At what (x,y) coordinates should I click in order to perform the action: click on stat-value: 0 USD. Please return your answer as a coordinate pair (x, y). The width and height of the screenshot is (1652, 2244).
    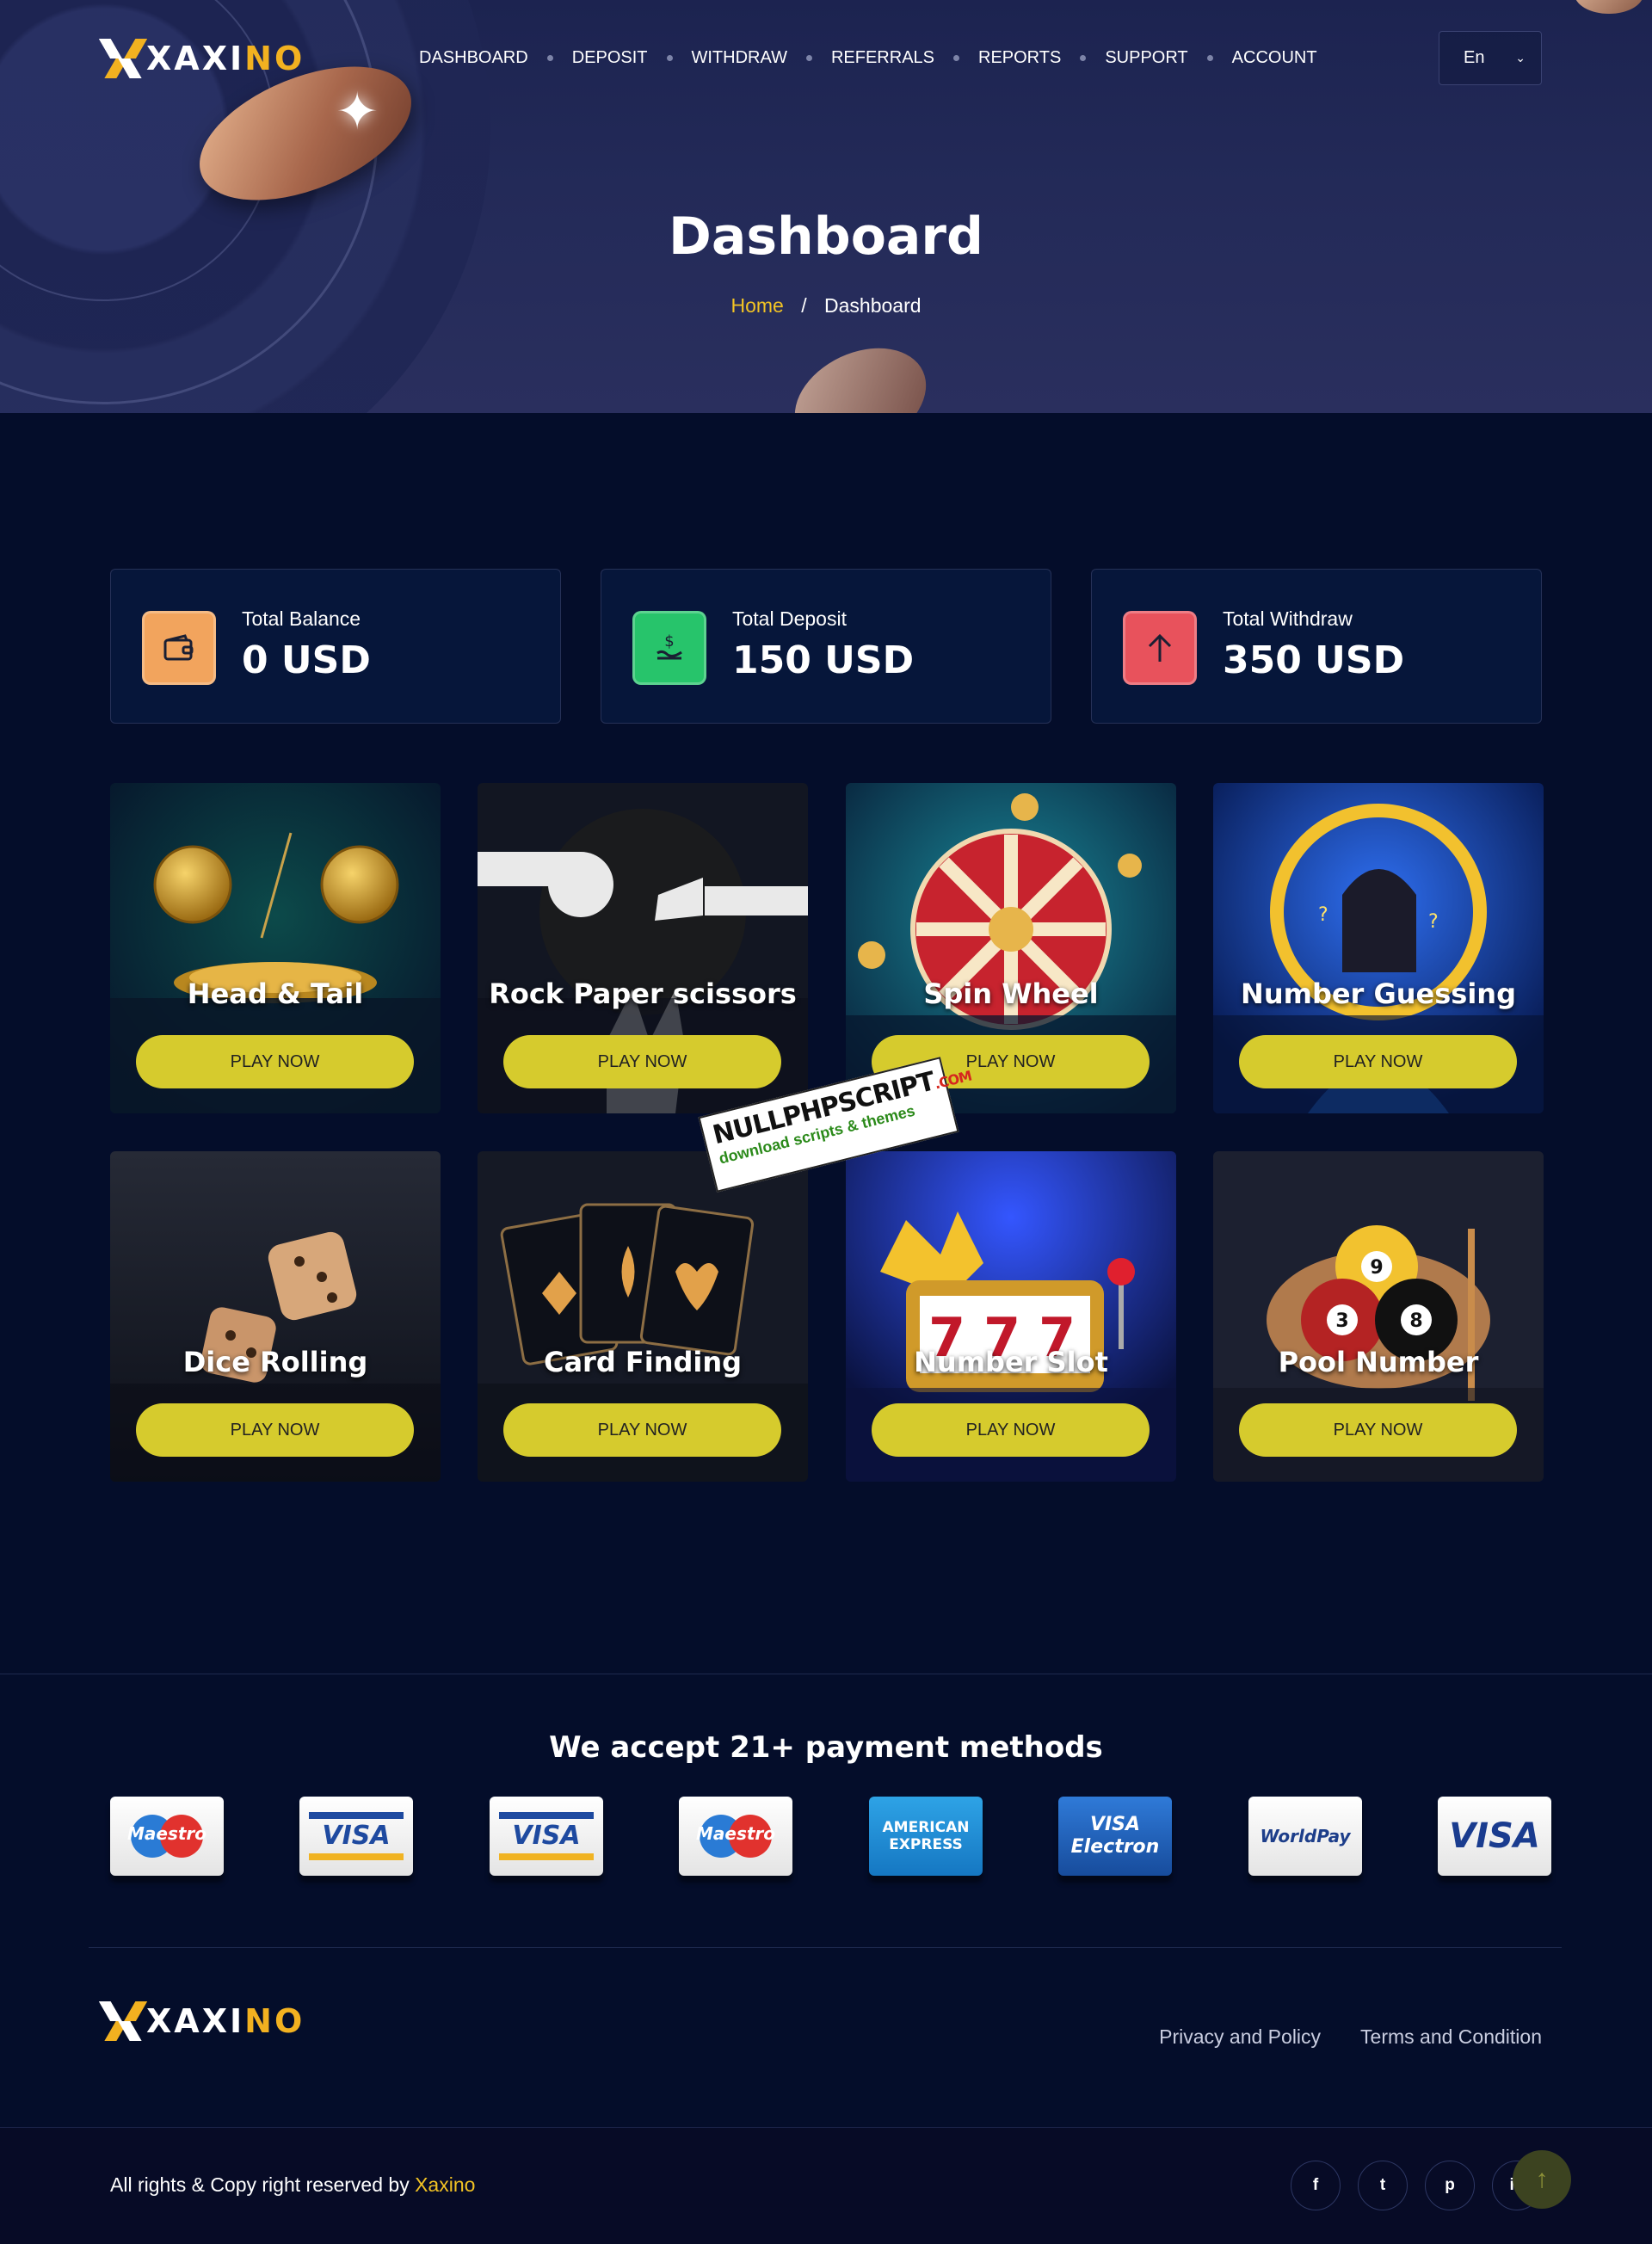
    Looking at the image, I should click on (306, 660).